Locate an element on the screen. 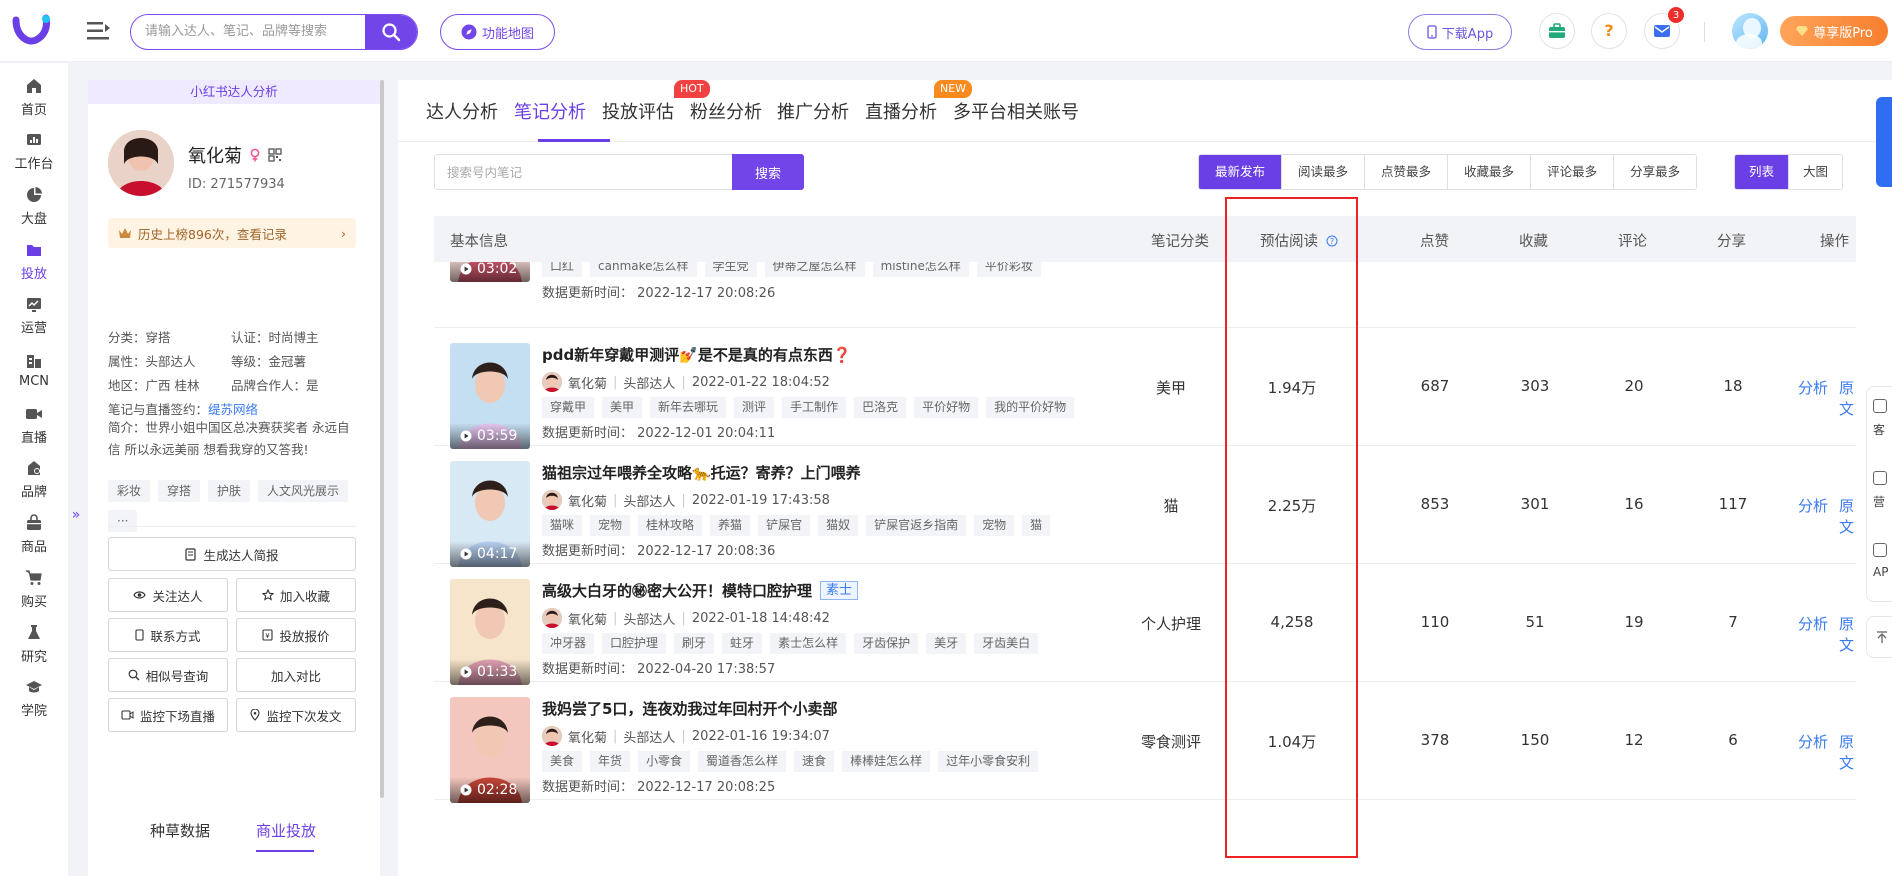  tab-2: 投放评估 is located at coordinates (638, 111).